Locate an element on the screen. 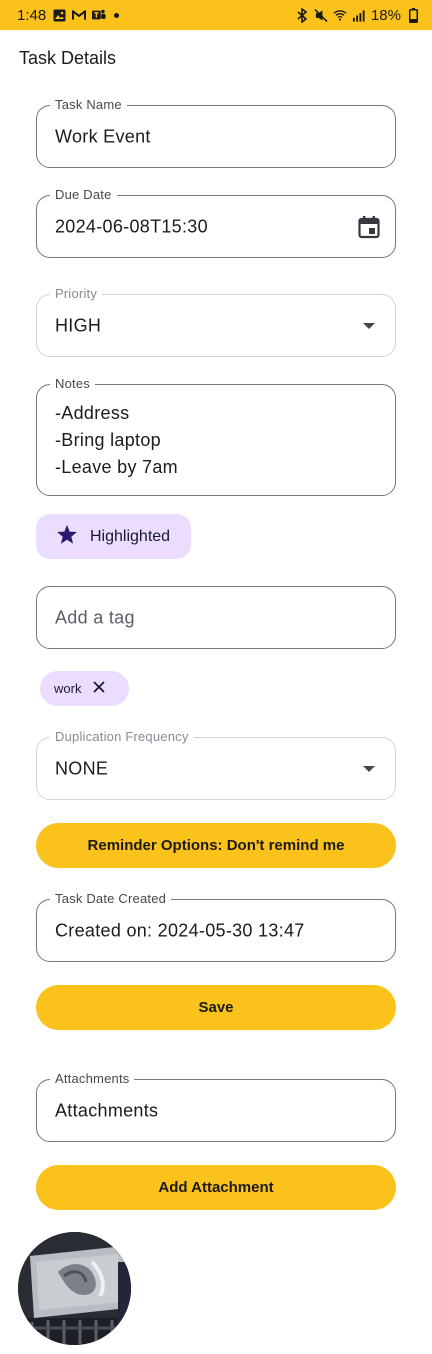  duplication-frequency-dropdown: Duplication Frequency NONE is located at coordinates (216, 764).